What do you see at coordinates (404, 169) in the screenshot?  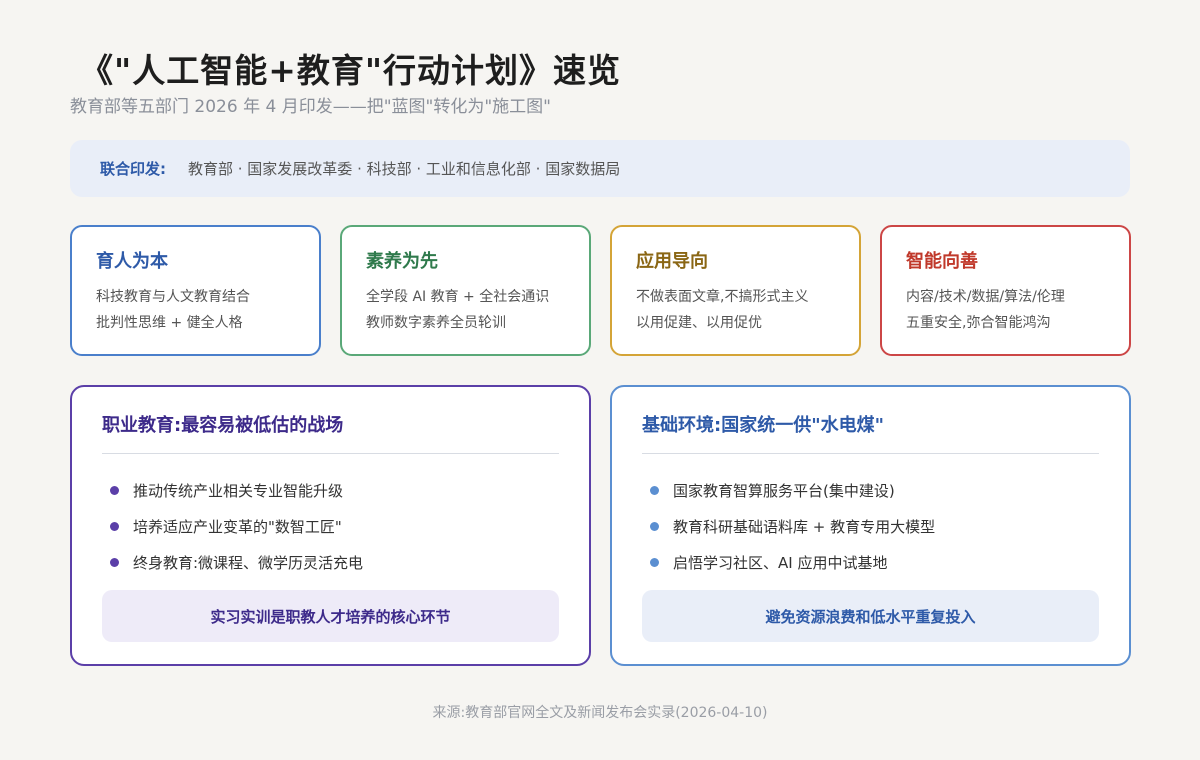 I see `joint-issue-departments: 教育部 · 国家发展改革委 · 科技部 · 工业和信息化部 · 国家数据局` at bounding box center [404, 169].